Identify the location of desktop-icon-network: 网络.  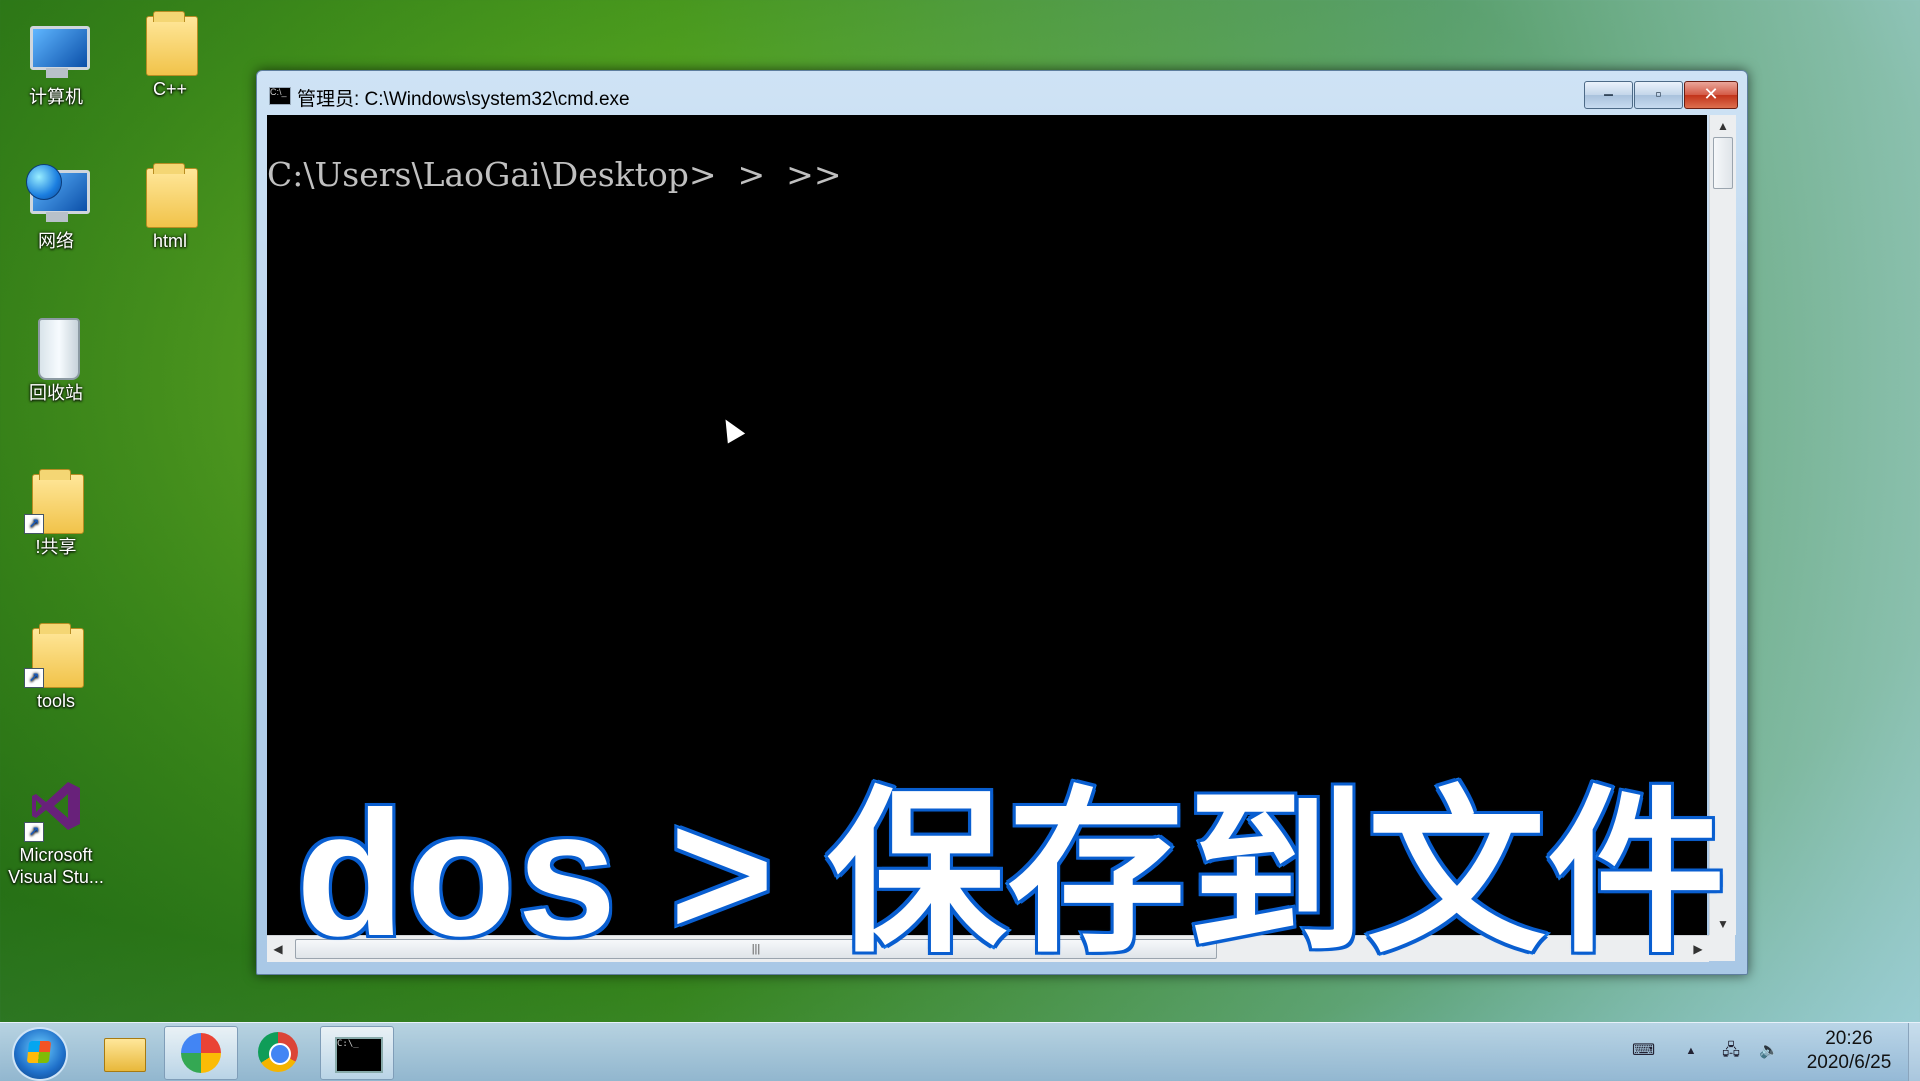
(56, 206).